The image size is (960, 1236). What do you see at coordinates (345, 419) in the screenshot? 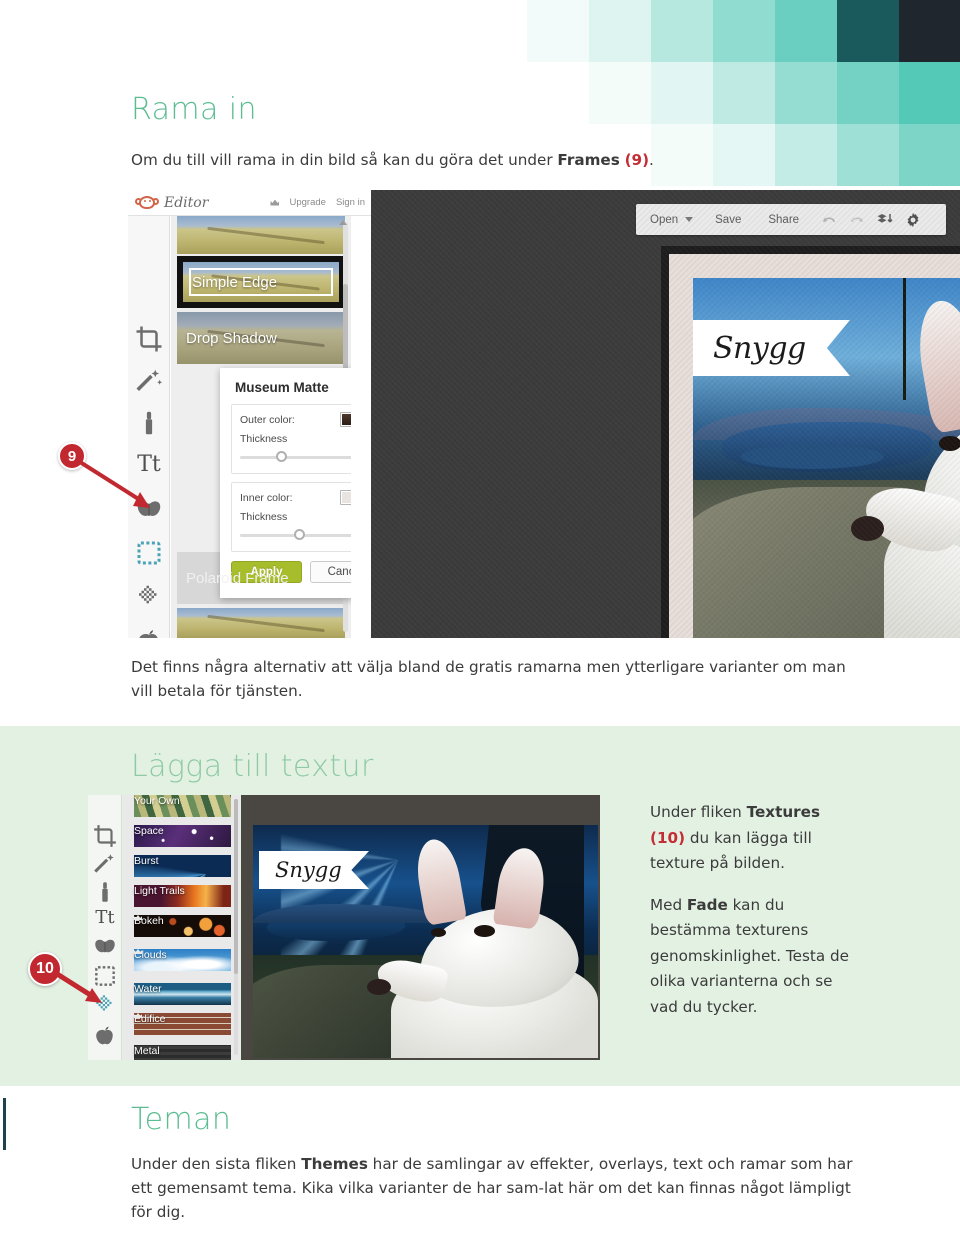
I see `outer-color-swatch` at bounding box center [345, 419].